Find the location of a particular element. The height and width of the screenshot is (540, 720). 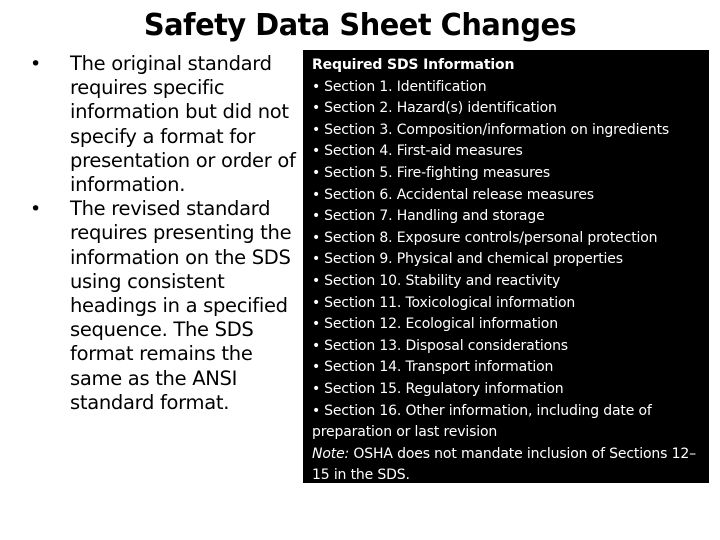

note-label: Note: is located at coordinates (331, 453).